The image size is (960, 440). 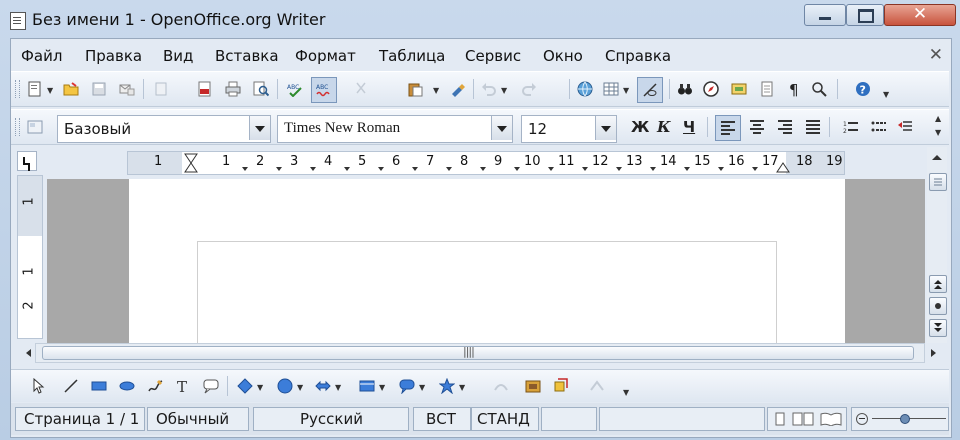 I want to click on previous-page-icon, so click(x=938, y=284).